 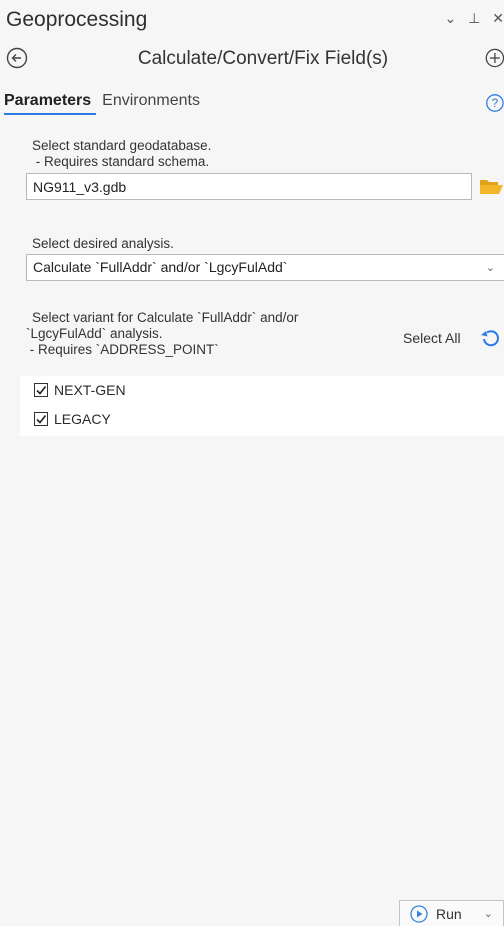 What do you see at coordinates (122, 145) in the screenshot?
I see `gdb-label: Select standard geodatabase.` at bounding box center [122, 145].